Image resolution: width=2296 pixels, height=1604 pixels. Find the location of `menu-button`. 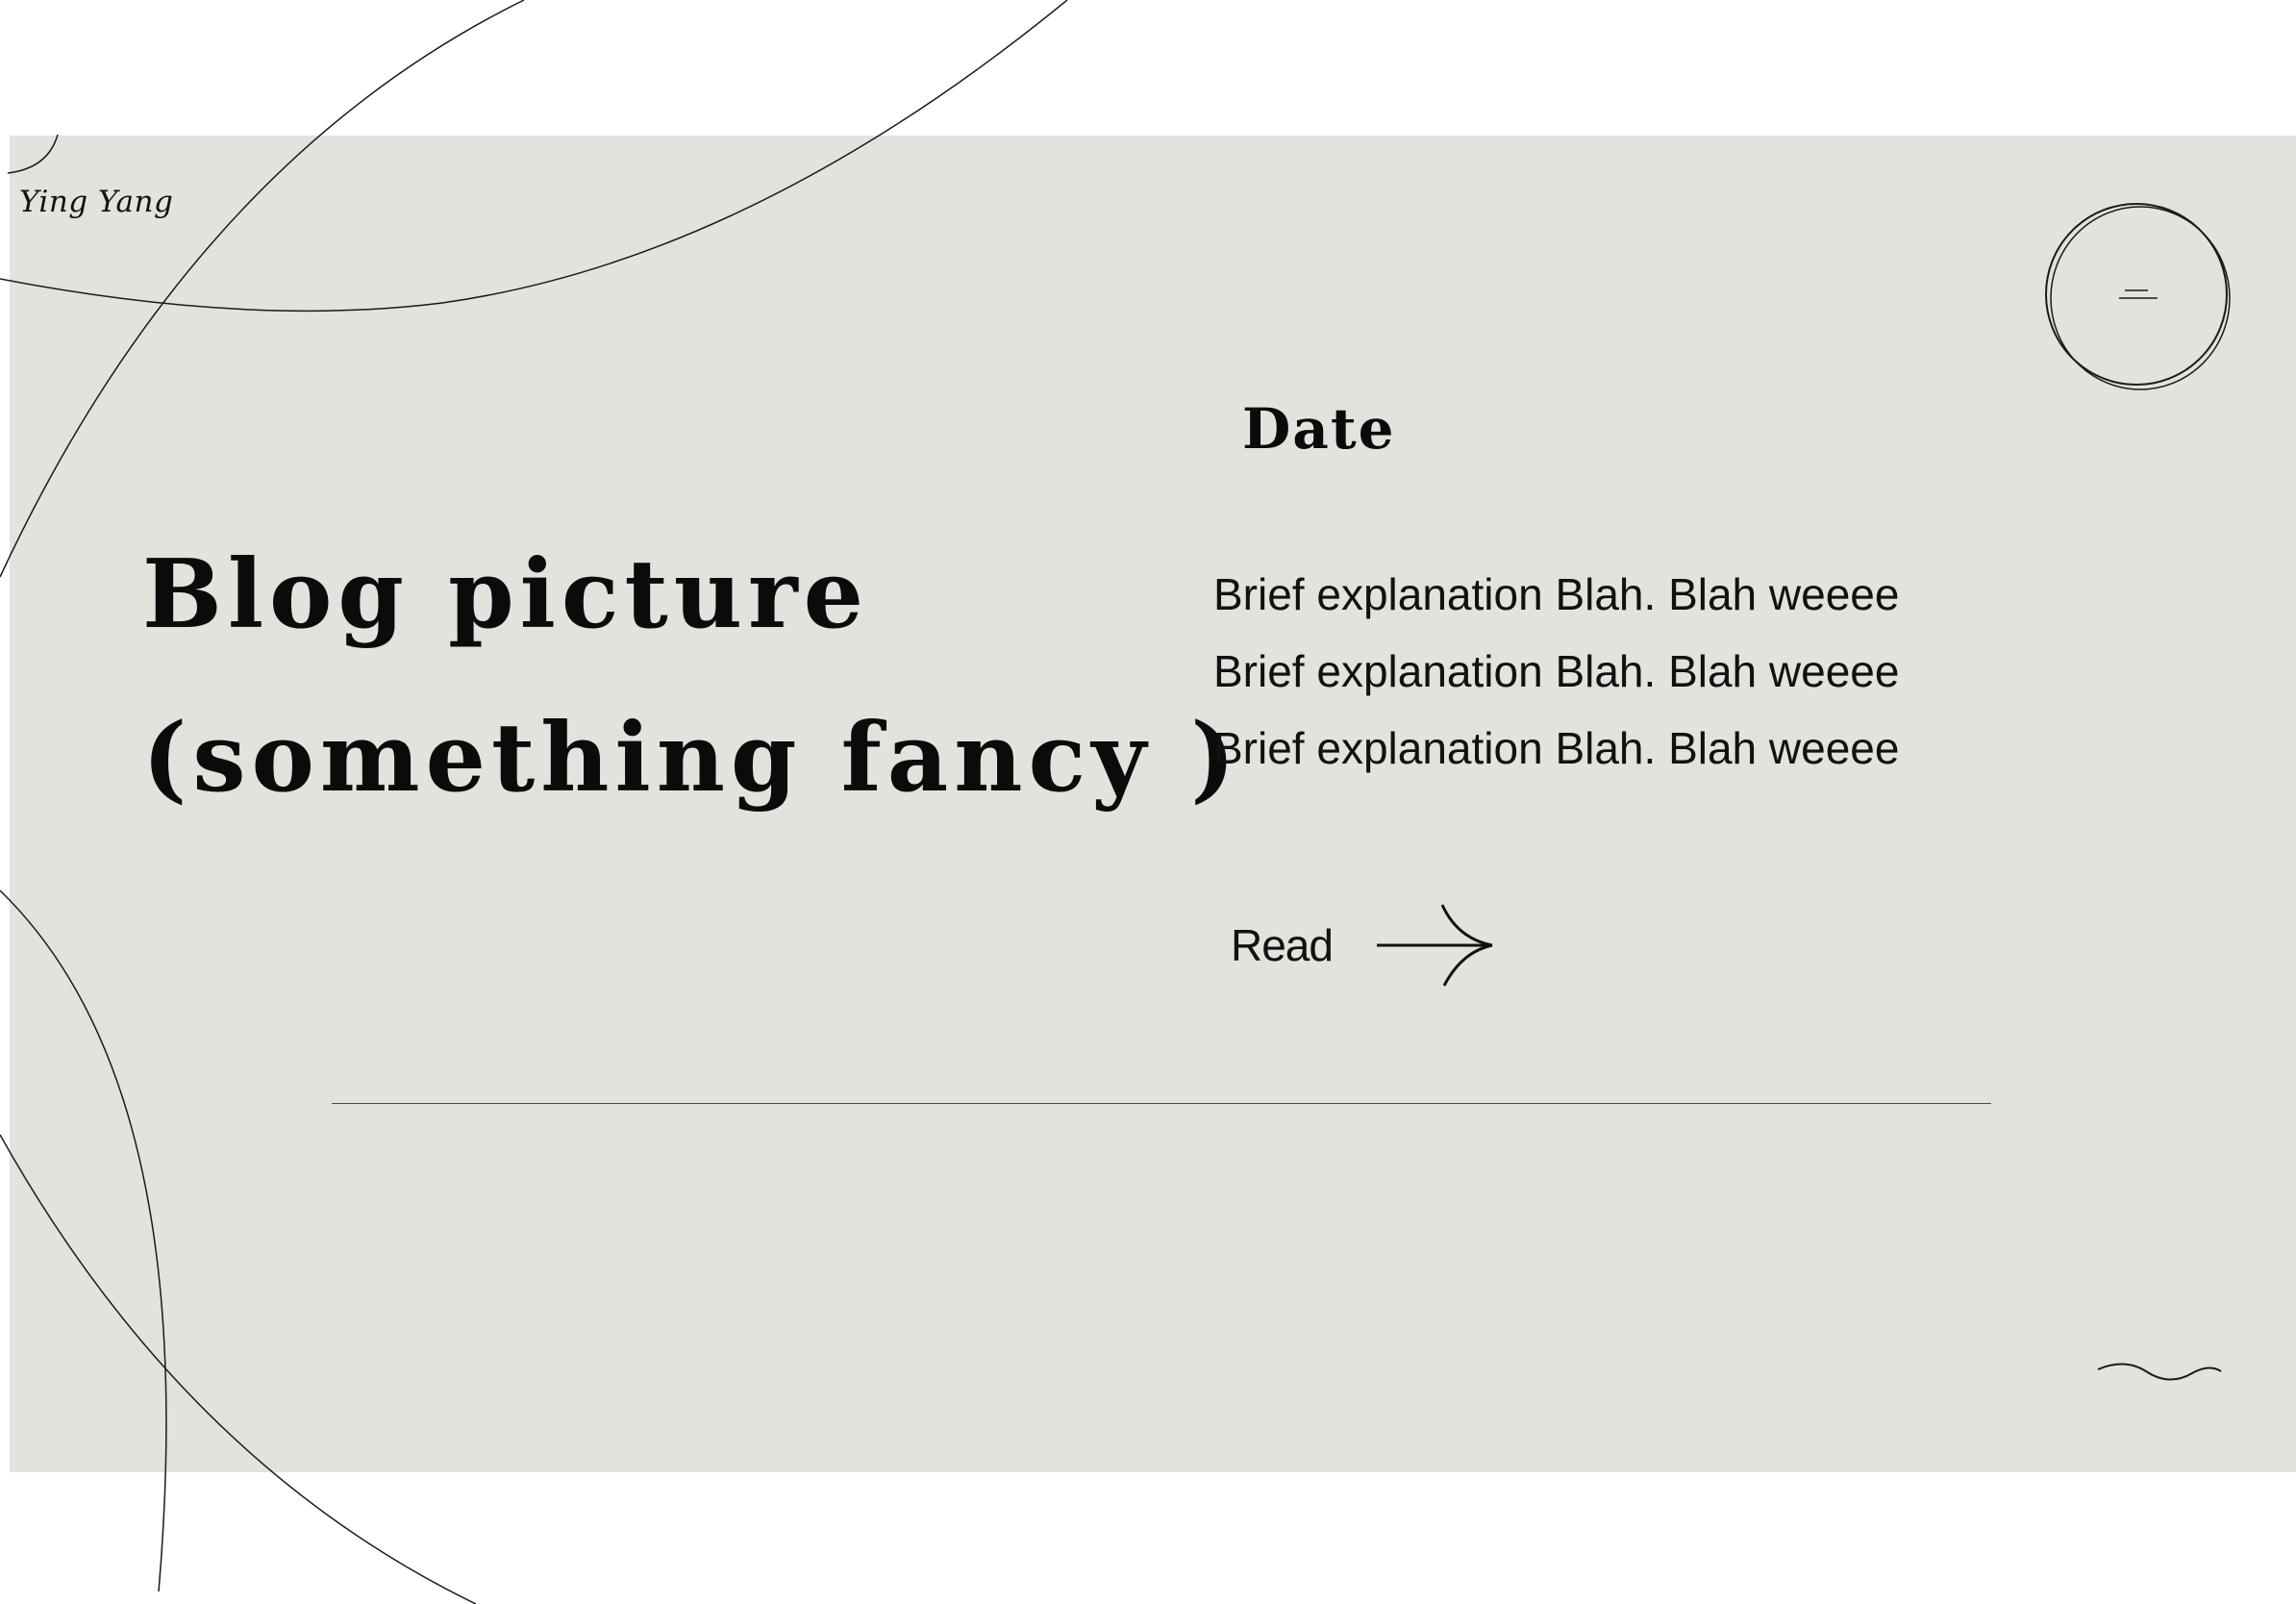

menu-button is located at coordinates (2138, 296).